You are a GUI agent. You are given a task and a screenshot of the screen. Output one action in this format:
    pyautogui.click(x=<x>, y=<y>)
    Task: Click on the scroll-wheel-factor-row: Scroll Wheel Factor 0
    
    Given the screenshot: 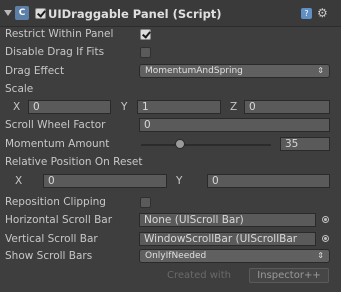 What is the action you would take?
    pyautogui.click(x=170, y=126)
    